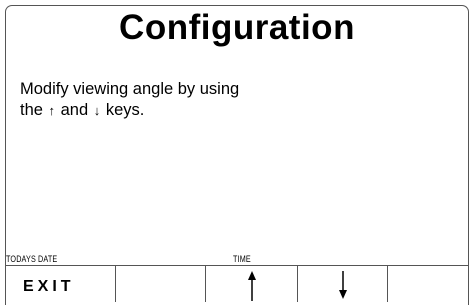  I want to click on softkey-2-blank, so click(161, 284).